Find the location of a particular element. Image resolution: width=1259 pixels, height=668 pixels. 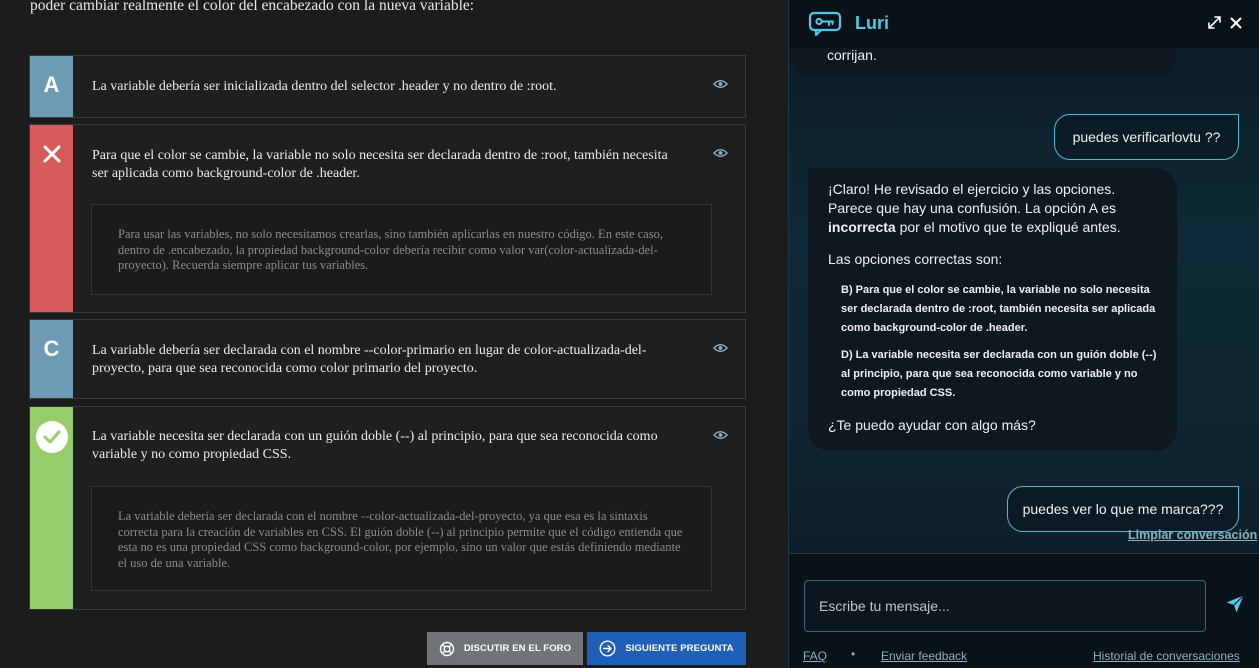

option-b-badge is located at coordinates (51, 218).